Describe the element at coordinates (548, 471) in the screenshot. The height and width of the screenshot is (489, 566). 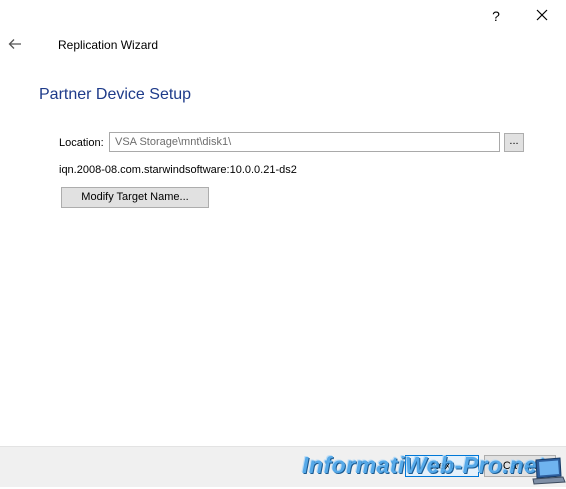
I see `laptop-logo-icon` at that location.